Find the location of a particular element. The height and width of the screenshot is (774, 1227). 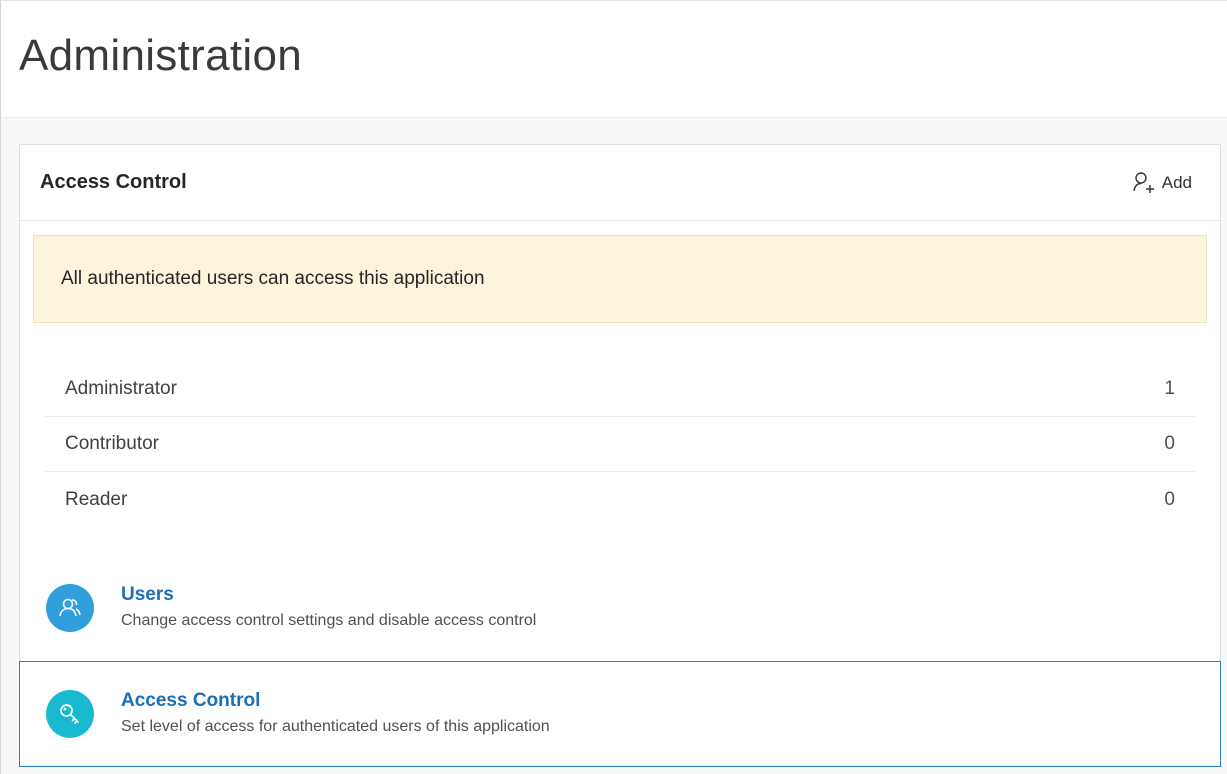

role-item-administrator: Administrator 1 is located at coordinates (620, 389).